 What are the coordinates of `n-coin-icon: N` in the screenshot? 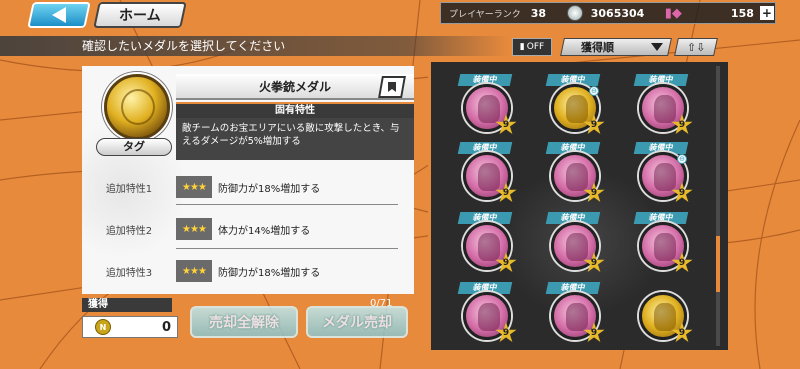 It's located at (103, 327).